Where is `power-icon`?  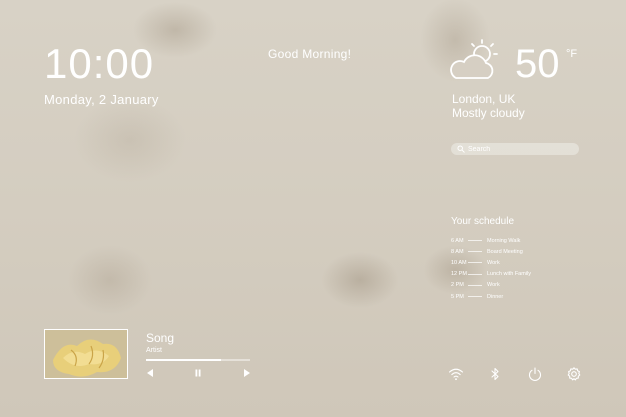
power-icon is located at coordinates (535, 374).